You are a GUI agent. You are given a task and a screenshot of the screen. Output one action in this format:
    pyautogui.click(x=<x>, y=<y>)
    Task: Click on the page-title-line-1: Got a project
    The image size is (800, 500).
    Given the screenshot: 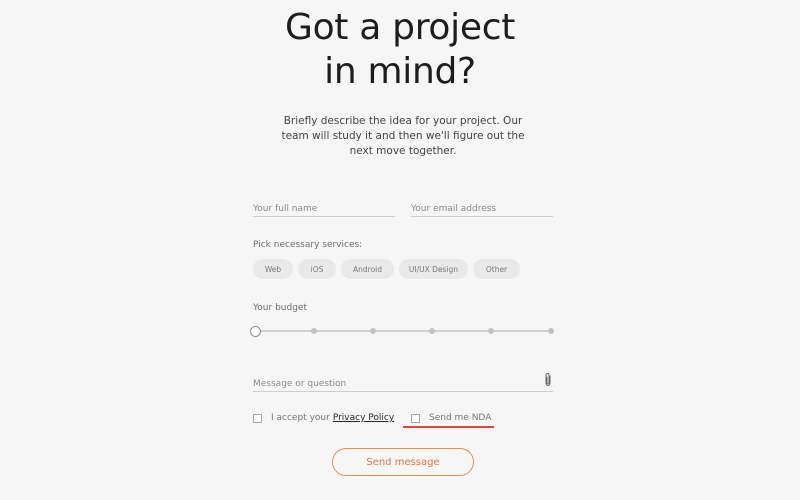 What is the action you would take?
    pyautogui.click(x=400, y=27)
    